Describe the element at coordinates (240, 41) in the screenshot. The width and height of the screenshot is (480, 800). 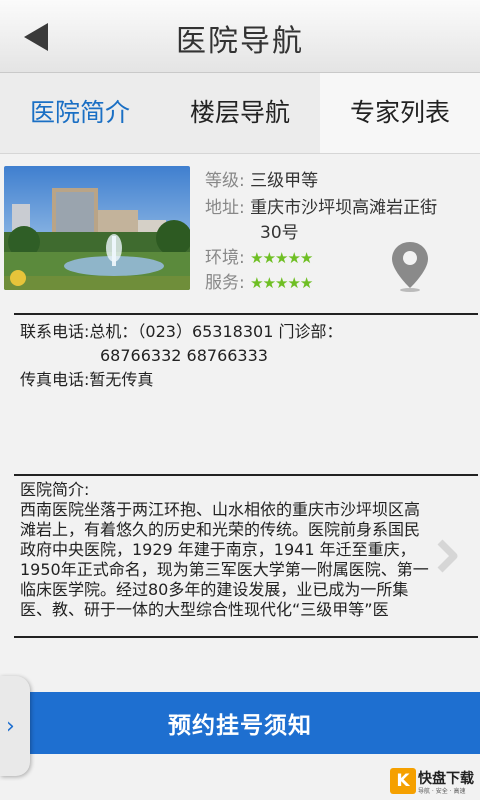
I see `page-title: 医院导航` at that location.